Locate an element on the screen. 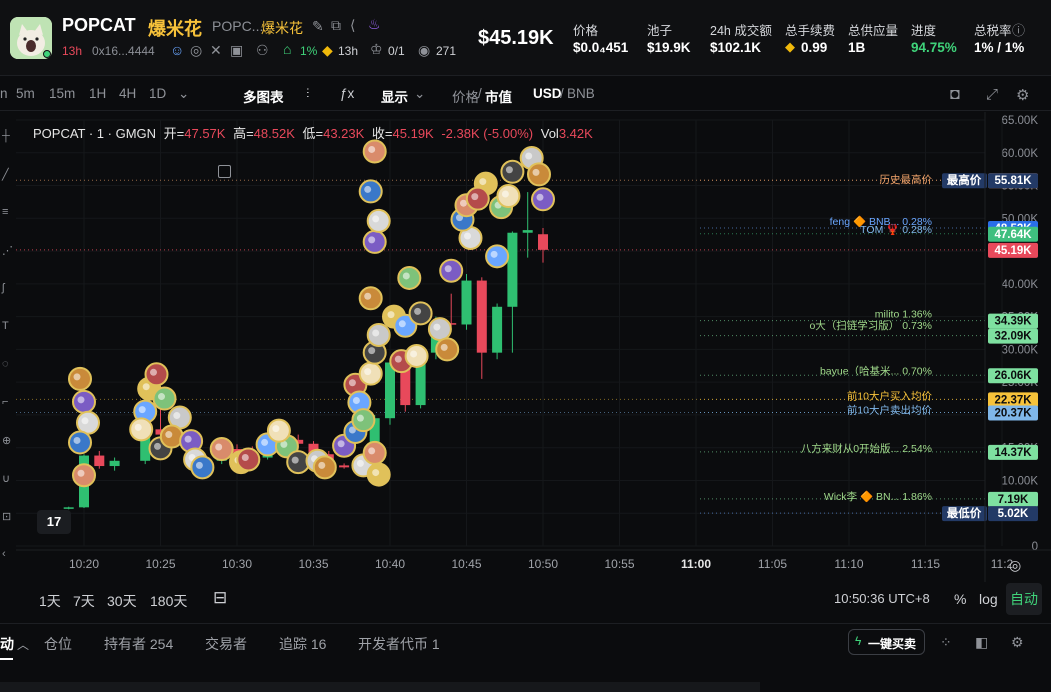 The width and height of the screenshot is (1051, 692). indicator-icon: ƒx is located at coordinates (347, 93).